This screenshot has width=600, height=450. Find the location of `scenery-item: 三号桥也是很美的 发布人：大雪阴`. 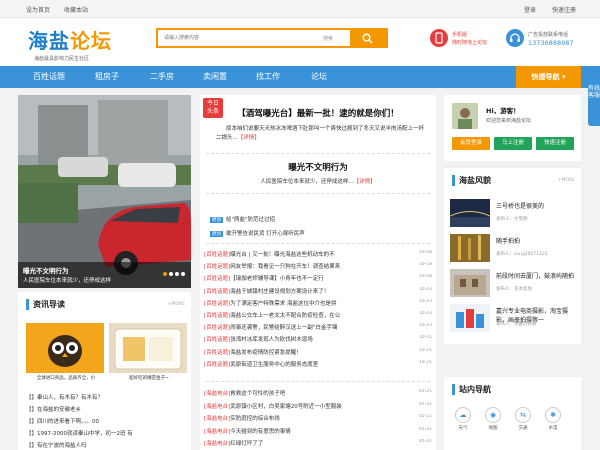

scenery-item: 三号桥也是很美的 发布人：大雪阴 is located at coordinates (512, 213).